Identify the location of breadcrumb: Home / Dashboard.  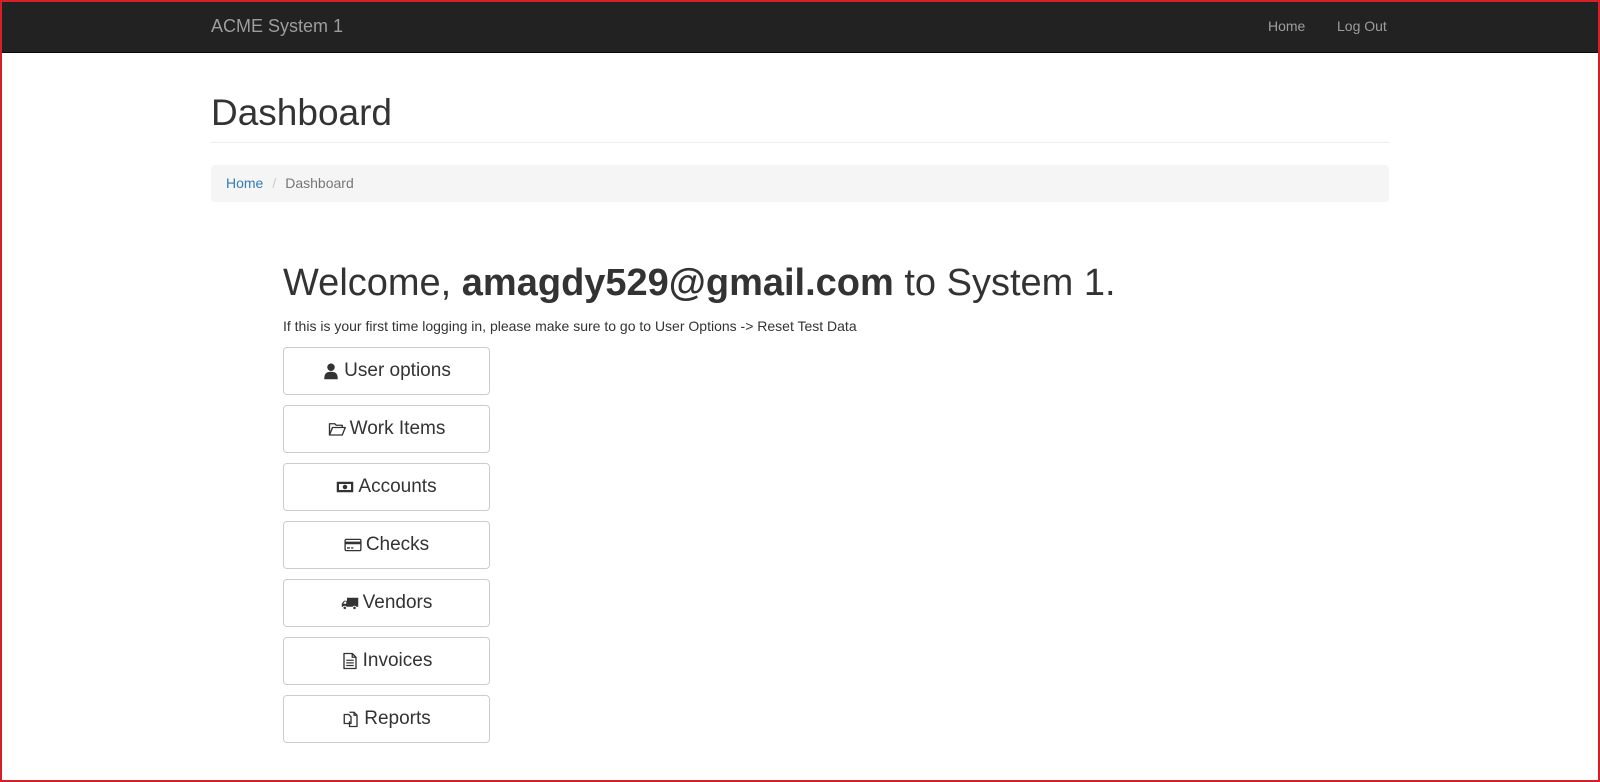
(800, 183).